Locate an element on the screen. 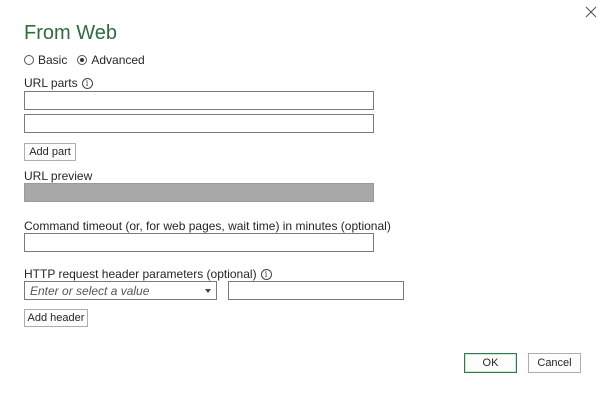 The image size is (606, 397). basic-radio: Basic is located at coordinates (45, 60).